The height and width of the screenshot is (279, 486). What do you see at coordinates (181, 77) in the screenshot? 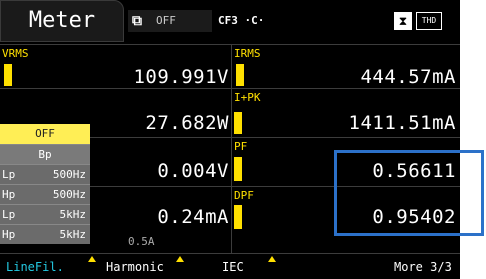
I see `vrms-value: 109.991V` at bounding box center [181, 77].